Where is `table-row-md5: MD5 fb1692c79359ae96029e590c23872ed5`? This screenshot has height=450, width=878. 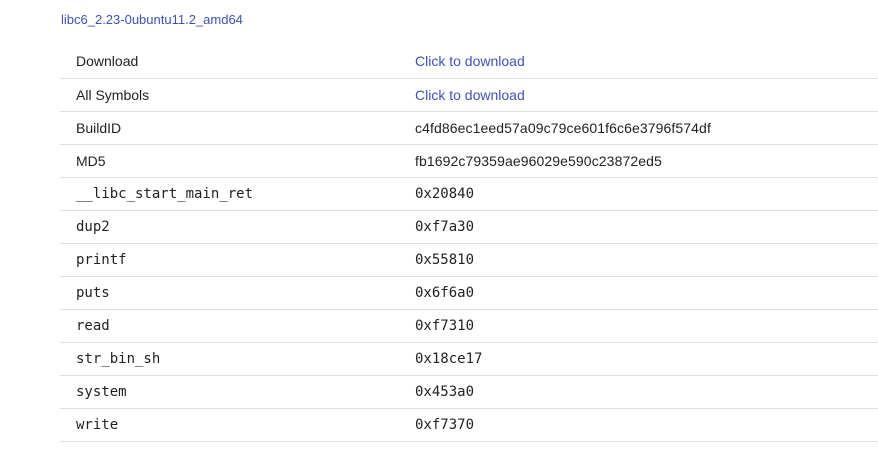 table-row-md5: MD5 fb1692c79359ae96029e590c23872ed5 is located at coordinates (469, 161).